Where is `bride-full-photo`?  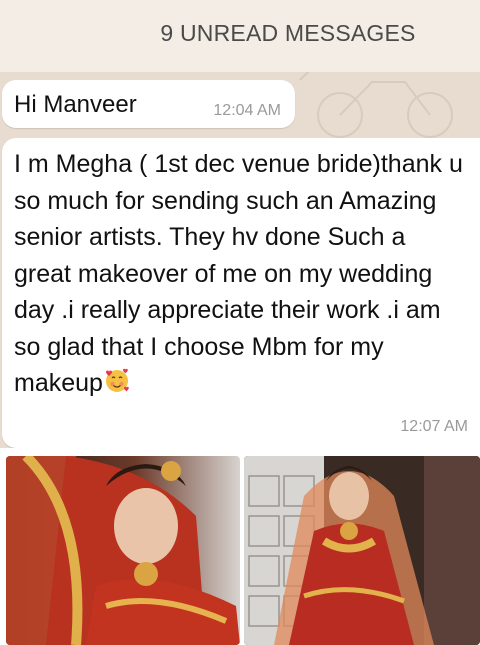
bride-full-photo is located at coordinates (362, 550).